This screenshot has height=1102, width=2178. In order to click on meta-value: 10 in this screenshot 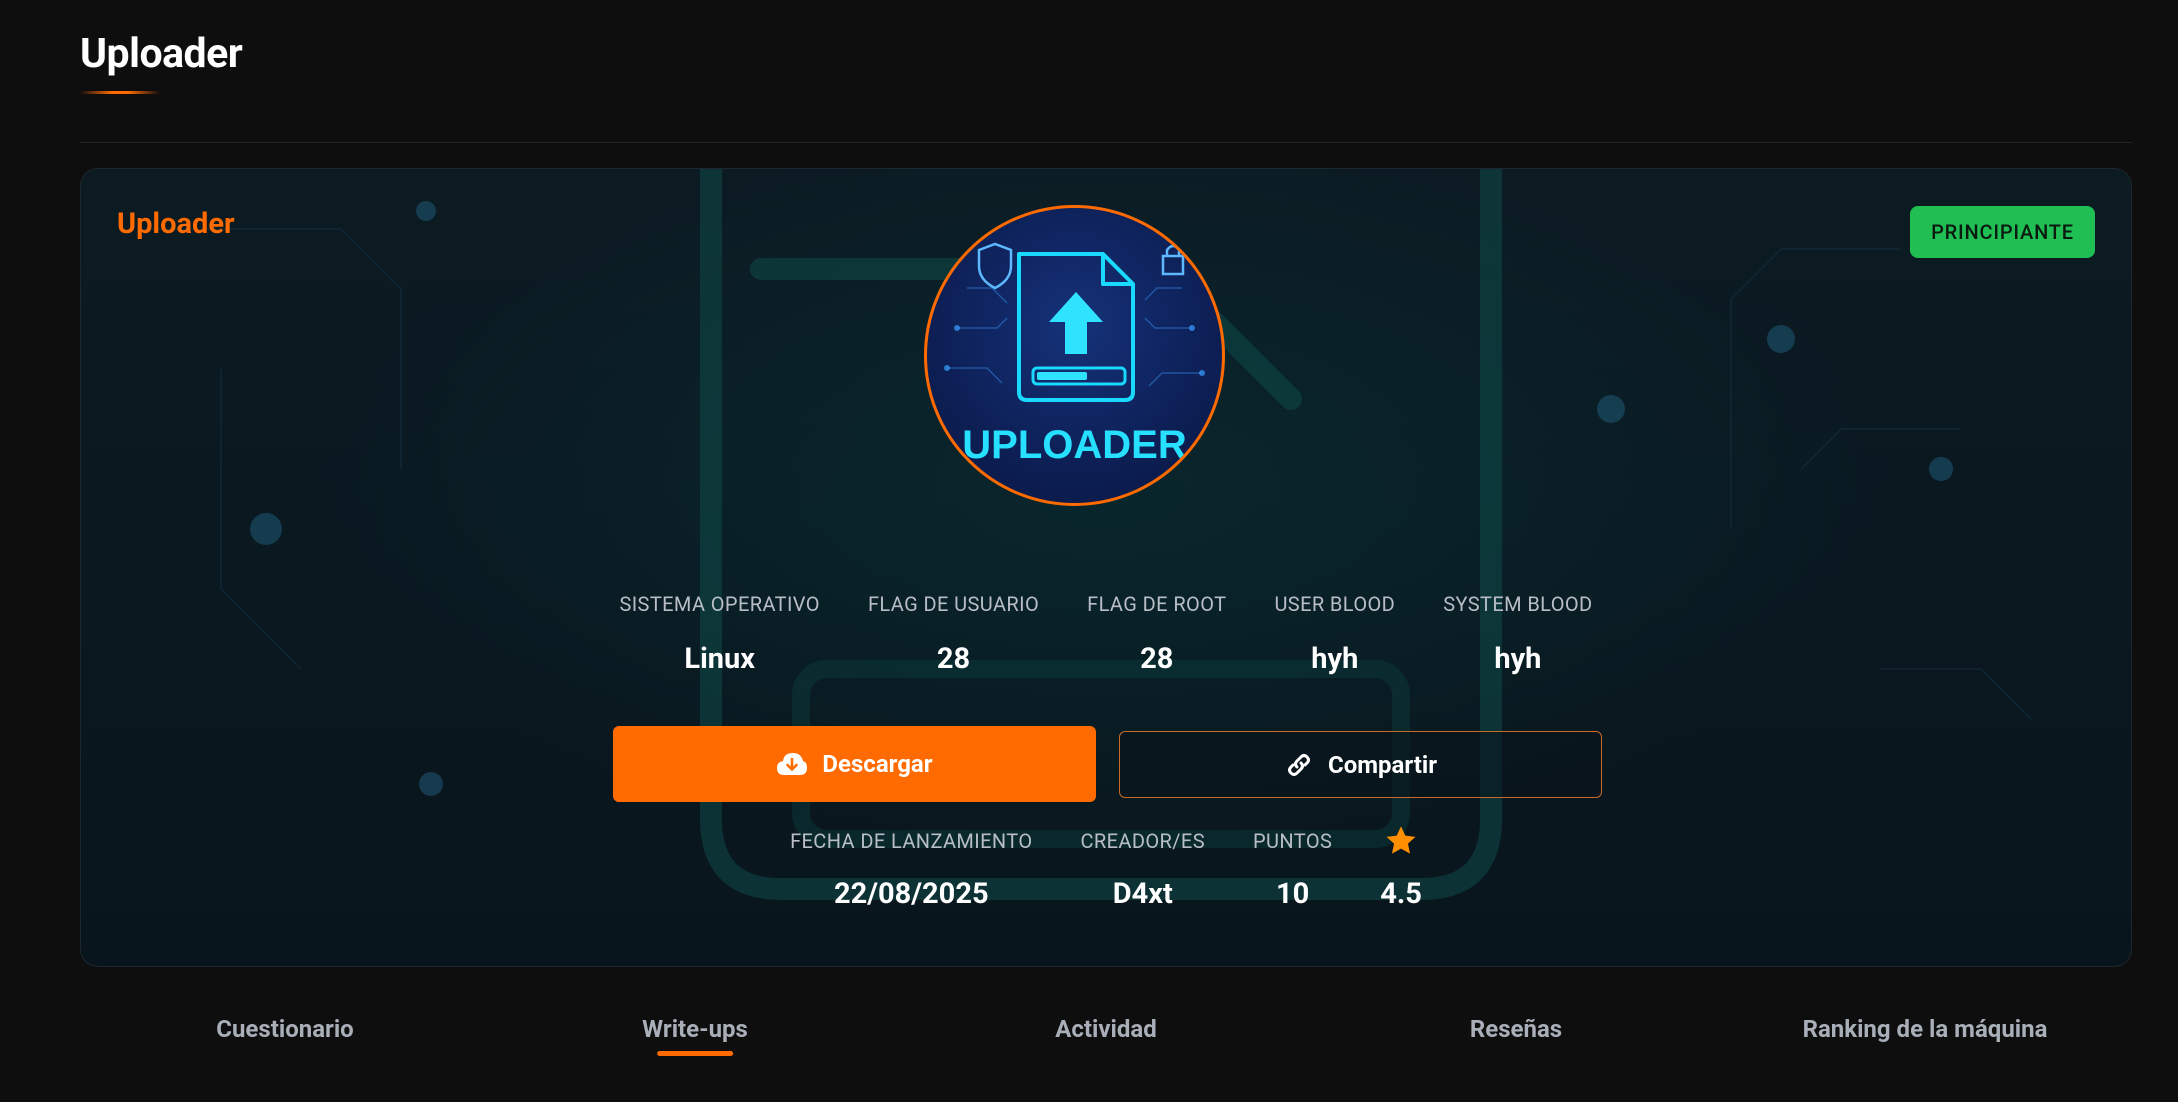, I will do `click(1292, 894)`.